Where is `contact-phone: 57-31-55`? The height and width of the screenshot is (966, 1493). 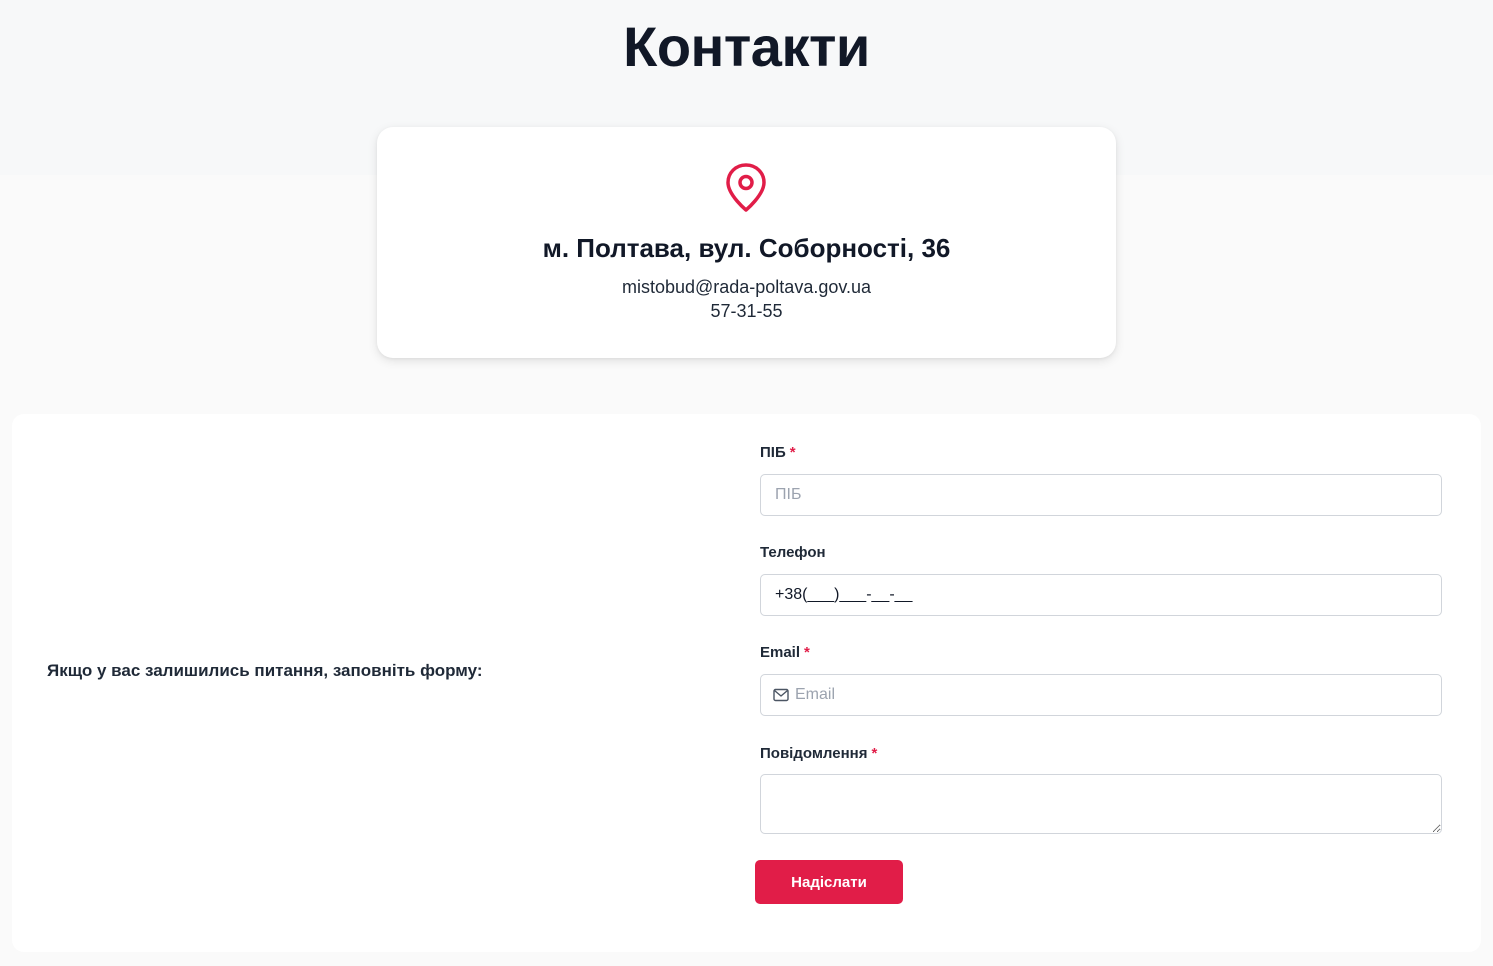
contact-phone: 57-31-55 is located at coordinates (746, 311).